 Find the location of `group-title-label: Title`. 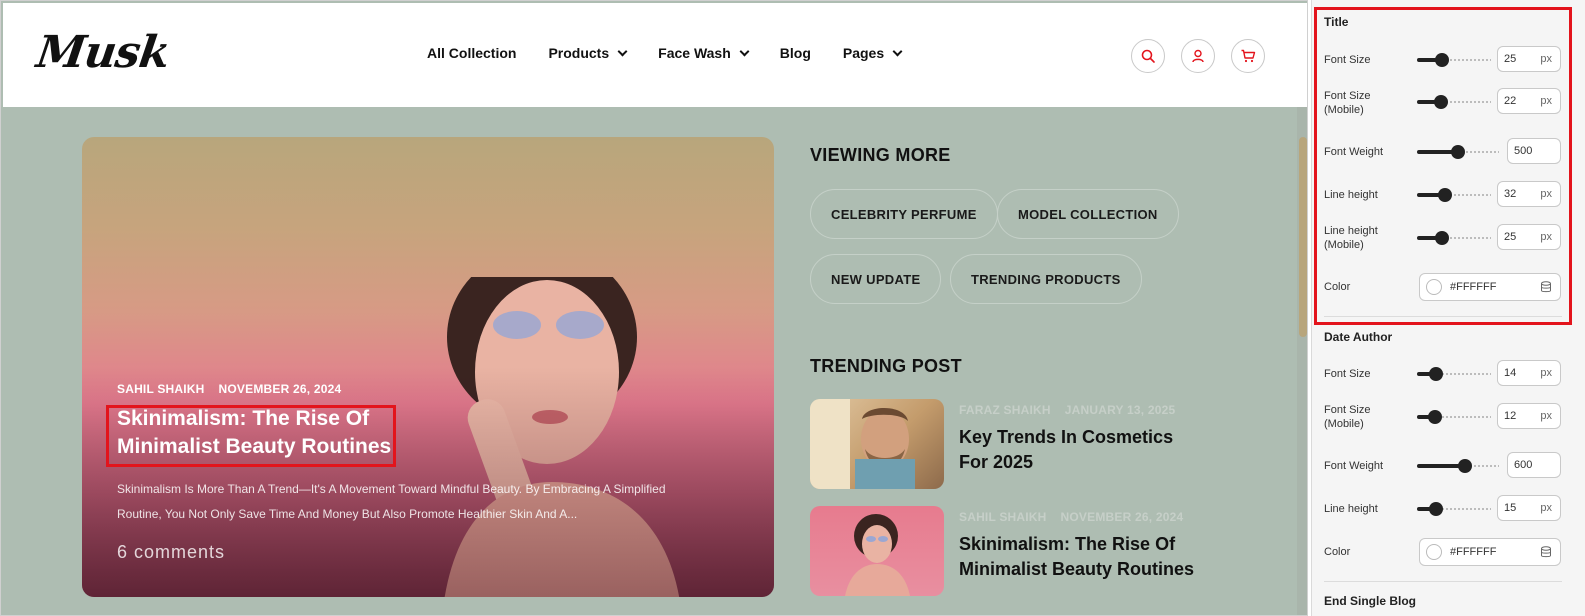

group-title-label: Title is located at coordinates (1336, 22).